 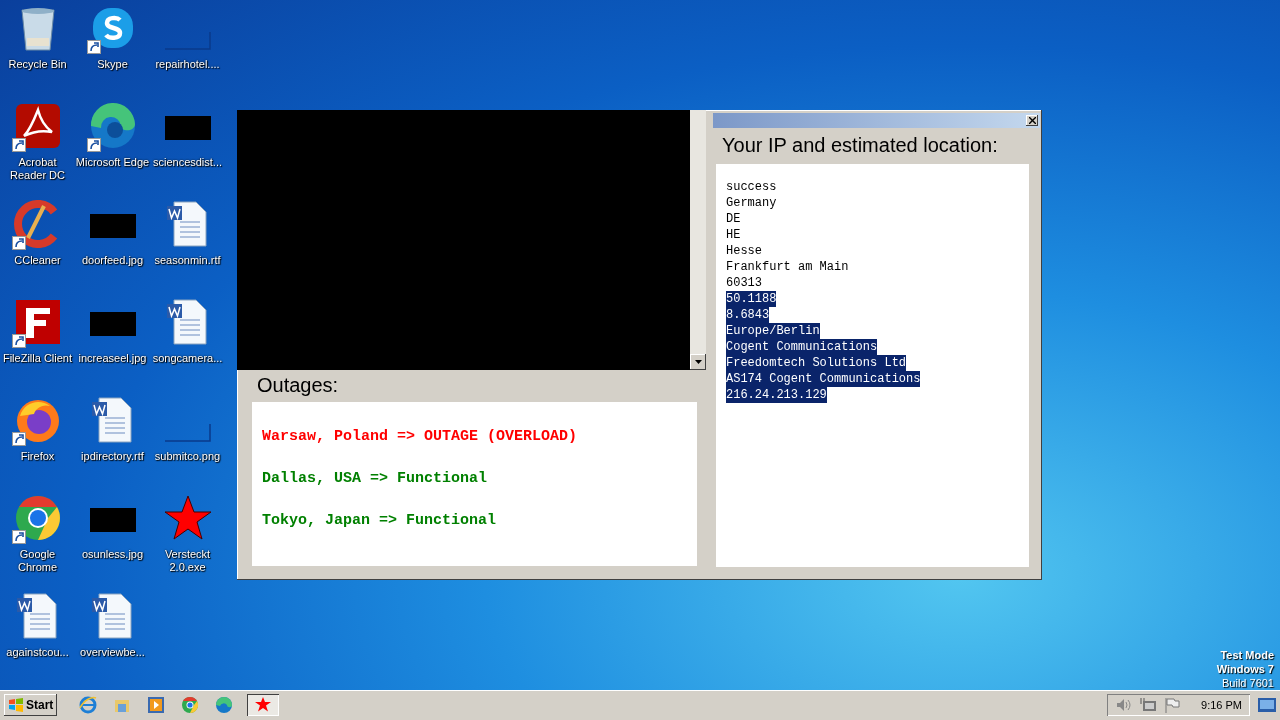 What do you see at coordinates (744, 283) in the screenshot?
I see `location-line: 60313` at bounding box center [744, 283].